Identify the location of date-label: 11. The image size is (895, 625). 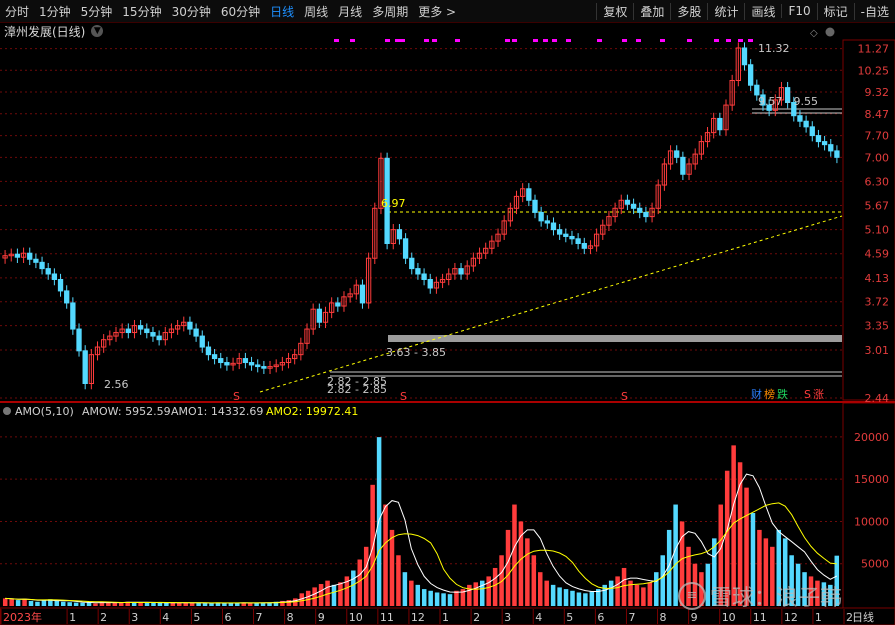
(387, 617).